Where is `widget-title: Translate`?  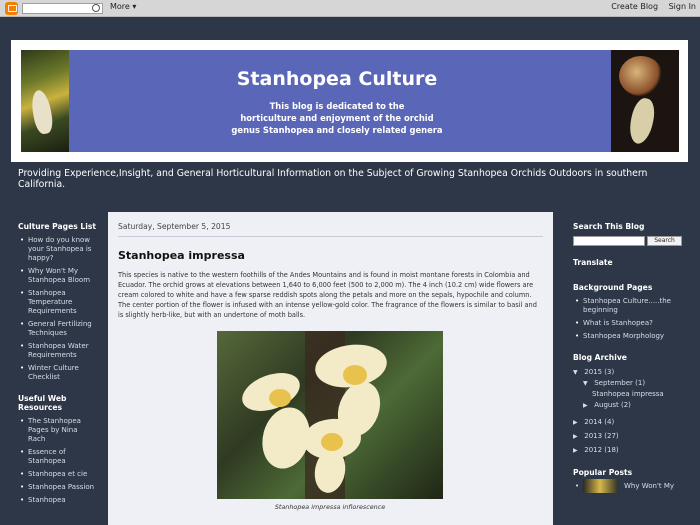
widget-title: Translate is located at coordinates (593, 262).